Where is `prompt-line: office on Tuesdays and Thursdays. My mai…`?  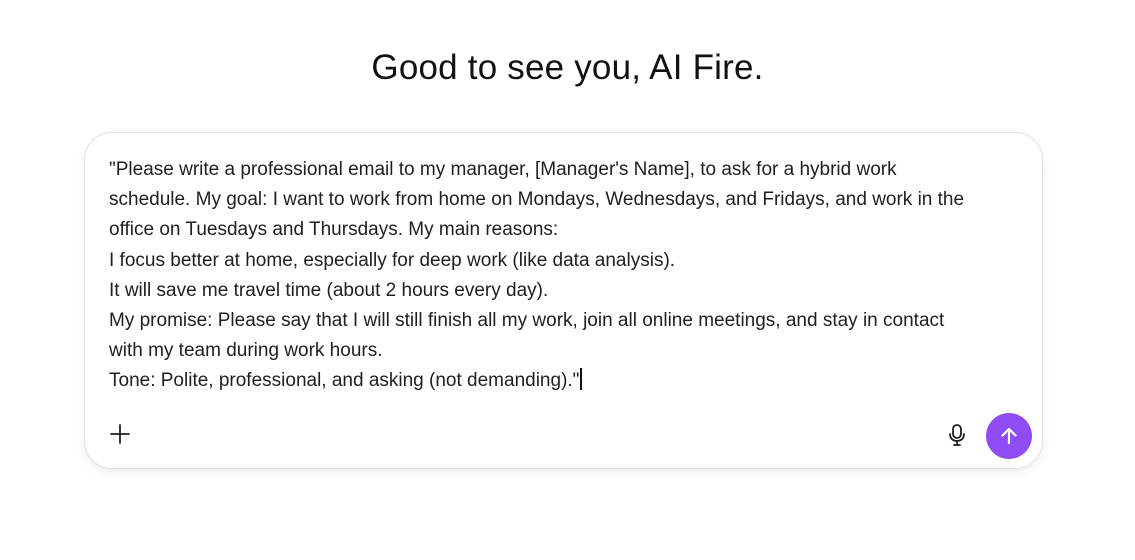
prompt-line: office on Tuesdays and Thursdays. My mai… is located at coordinates (334, 230).